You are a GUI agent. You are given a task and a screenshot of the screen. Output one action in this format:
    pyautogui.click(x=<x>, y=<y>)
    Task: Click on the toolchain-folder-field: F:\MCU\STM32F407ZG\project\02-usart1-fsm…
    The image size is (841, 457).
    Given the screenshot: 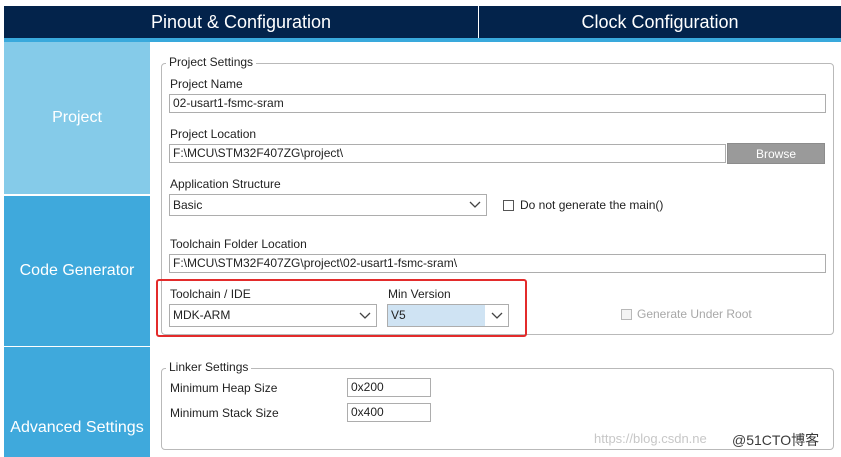 What is the action you would take?
    pyautogui.click(x=497, y=263)
    